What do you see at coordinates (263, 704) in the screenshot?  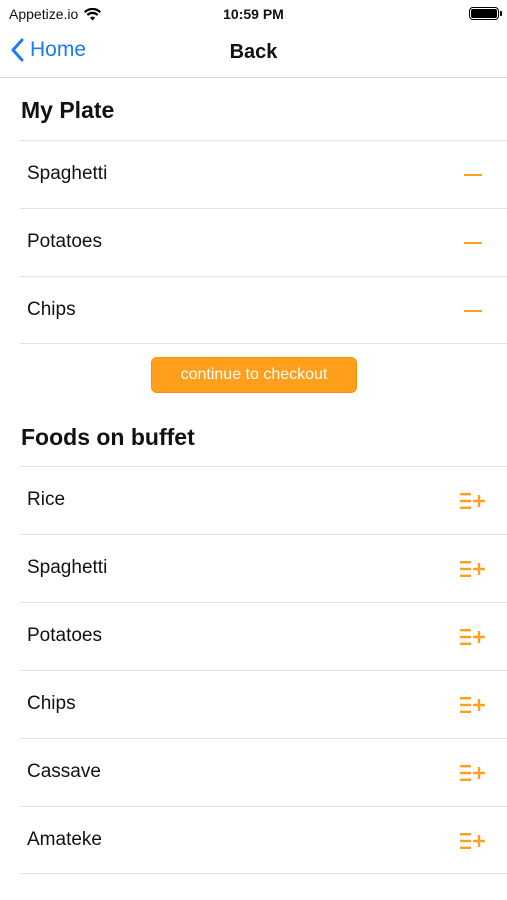 I see `buffet-item: Chips` at bounding box center [263, 704].